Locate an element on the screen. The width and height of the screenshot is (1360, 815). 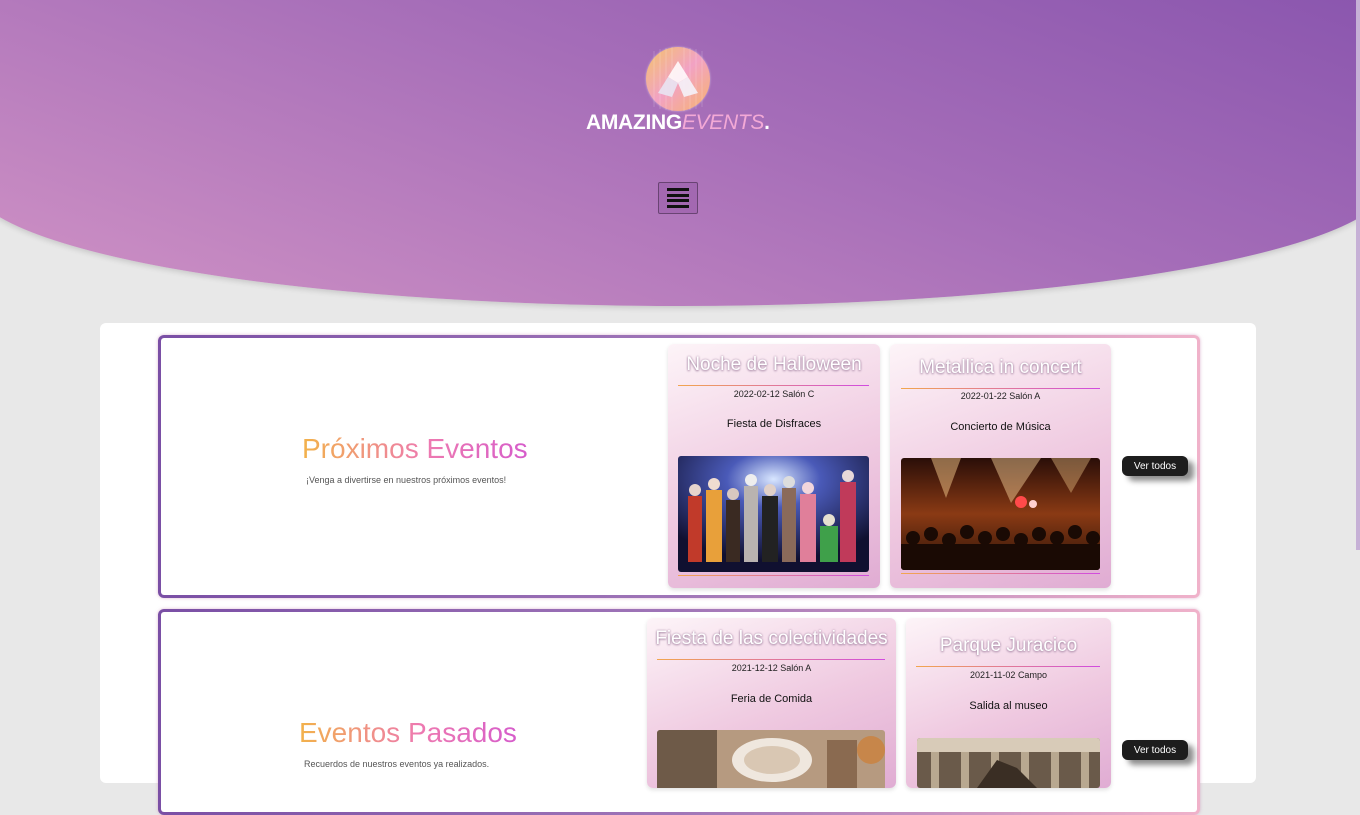
menu-toggle-button is located at coordinates (678, 198).